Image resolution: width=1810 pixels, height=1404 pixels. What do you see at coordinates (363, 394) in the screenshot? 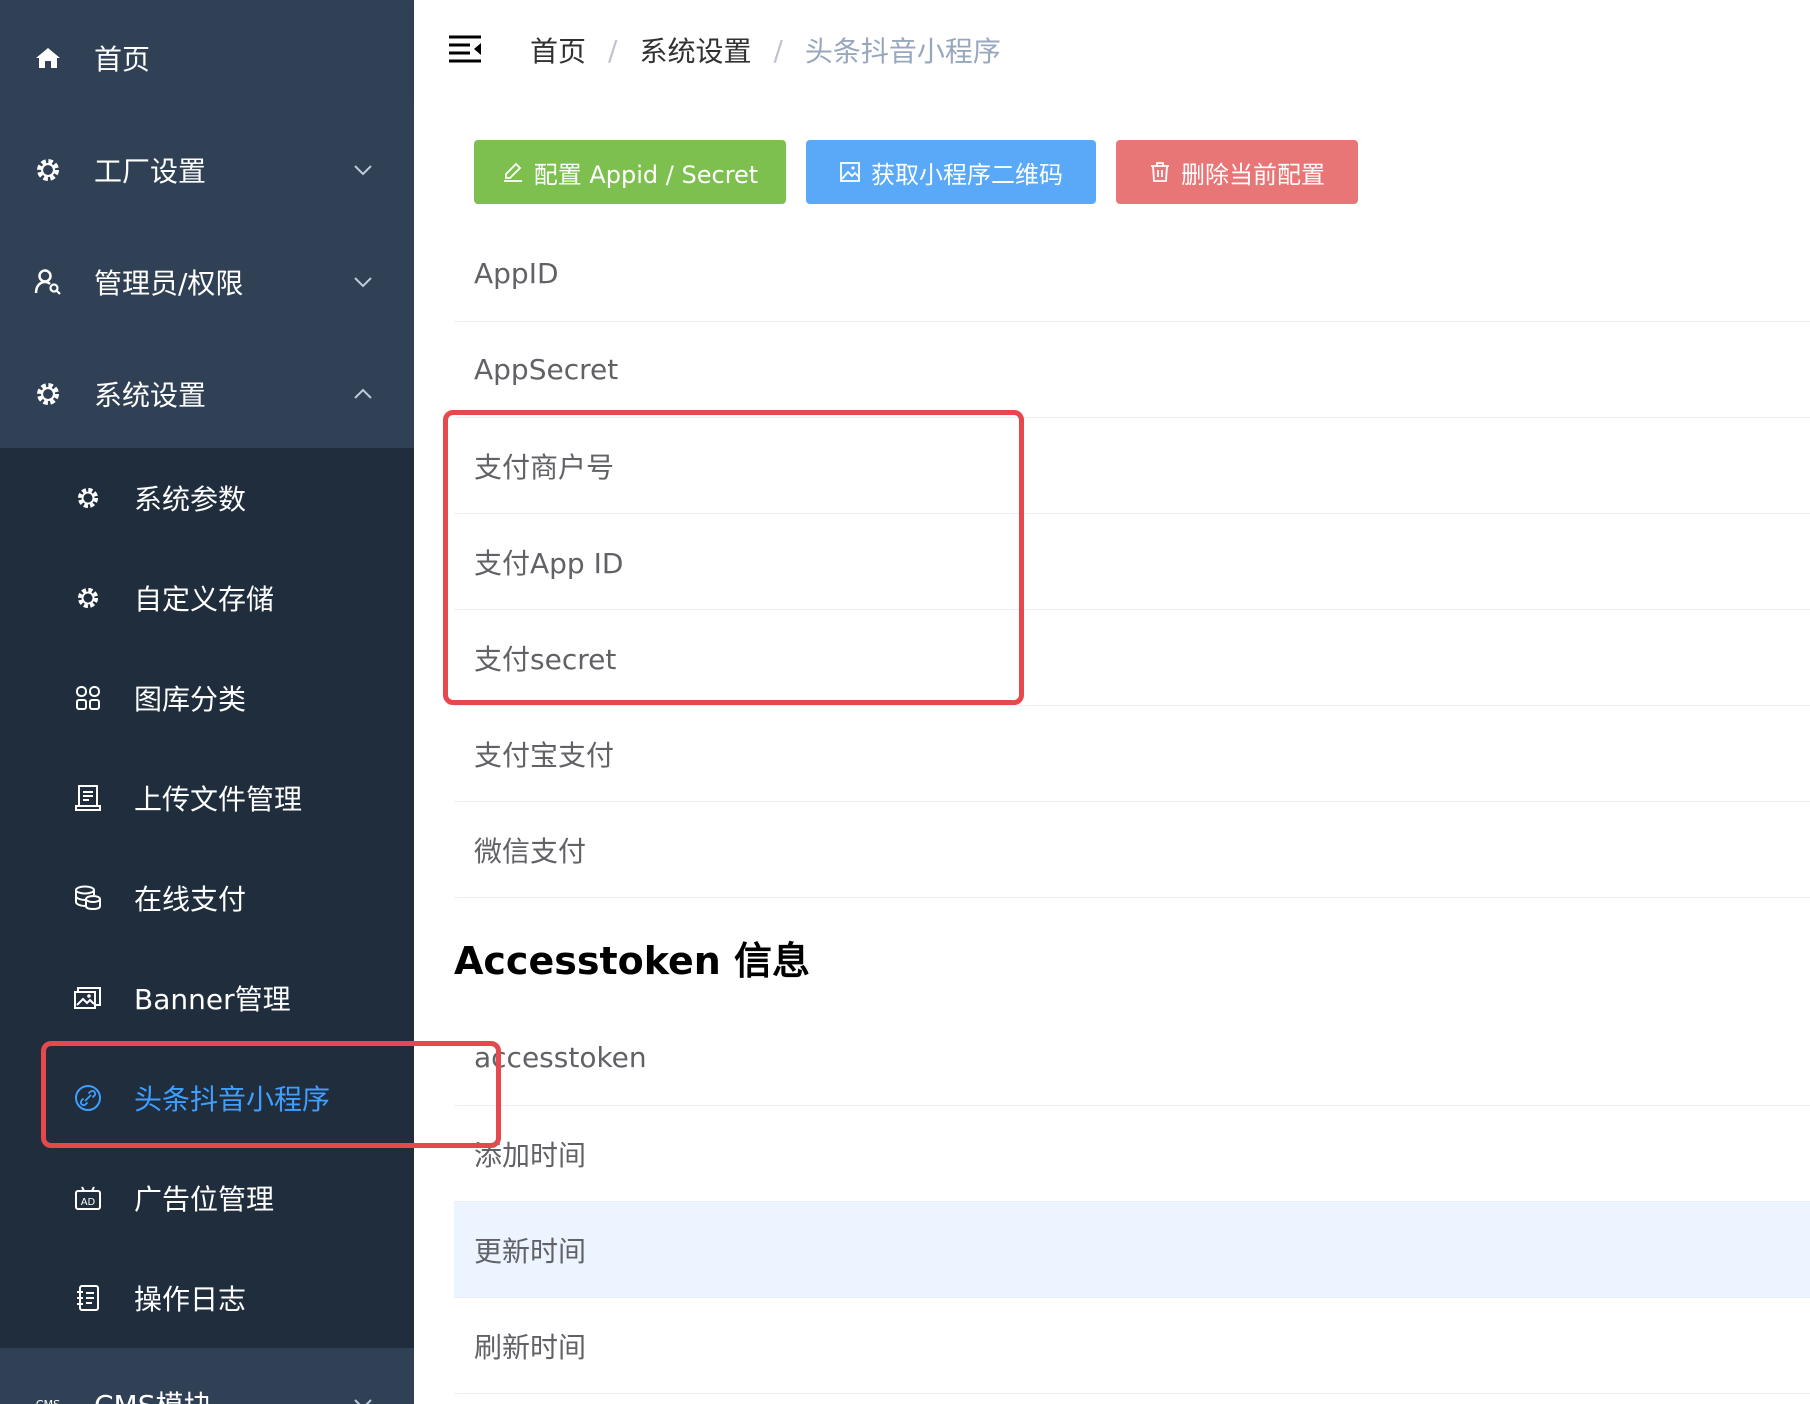
I see `chevron-up-icon` at bounding box center [363, 394].